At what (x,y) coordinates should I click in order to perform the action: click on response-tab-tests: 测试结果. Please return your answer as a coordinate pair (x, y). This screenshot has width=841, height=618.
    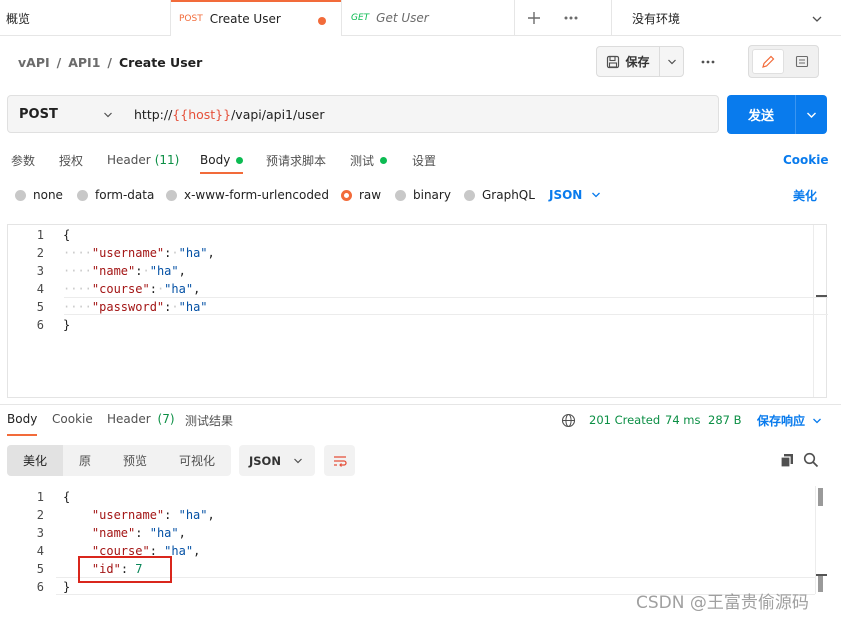
    Looking at the image, I should click on (209, 421).